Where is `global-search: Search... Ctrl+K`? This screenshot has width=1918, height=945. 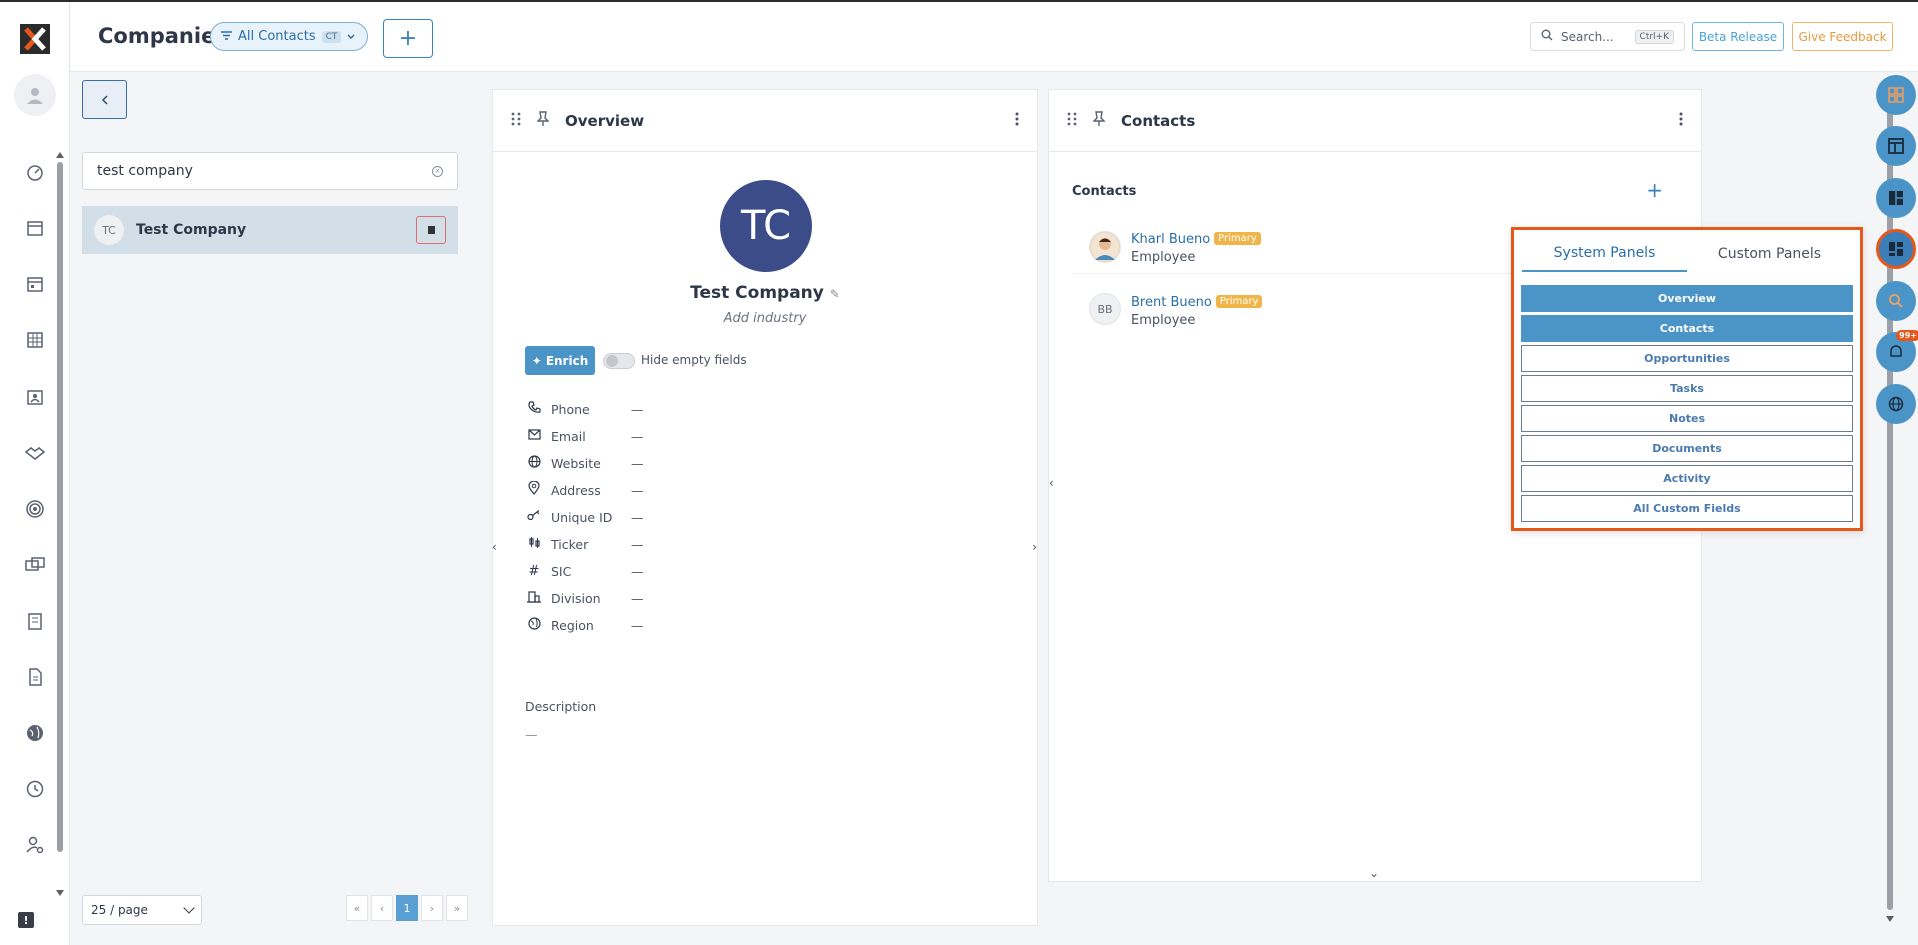 global-search: Search... Ctrl+K is located at coordinates (1607, 36).